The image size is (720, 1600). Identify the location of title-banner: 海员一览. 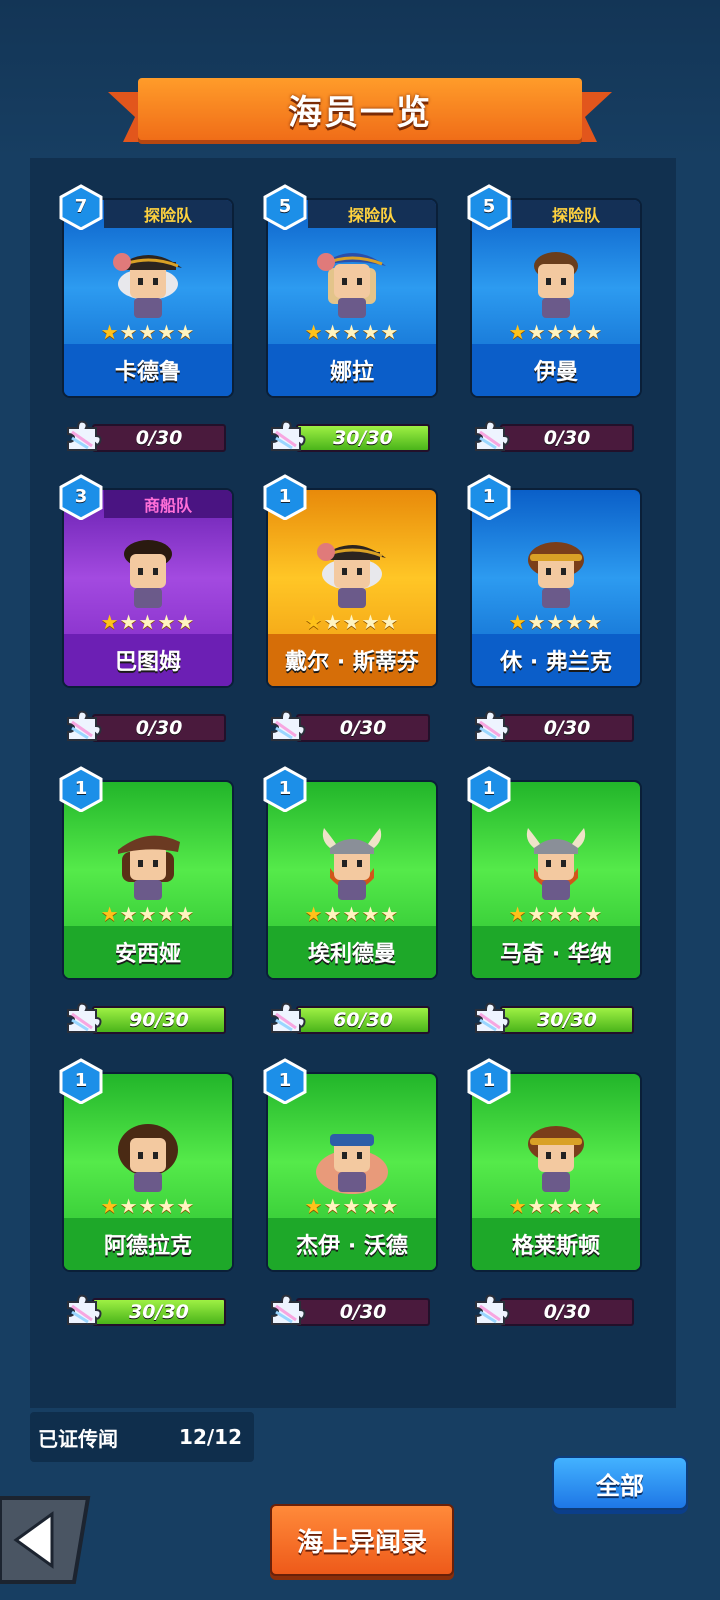
(360, 114).